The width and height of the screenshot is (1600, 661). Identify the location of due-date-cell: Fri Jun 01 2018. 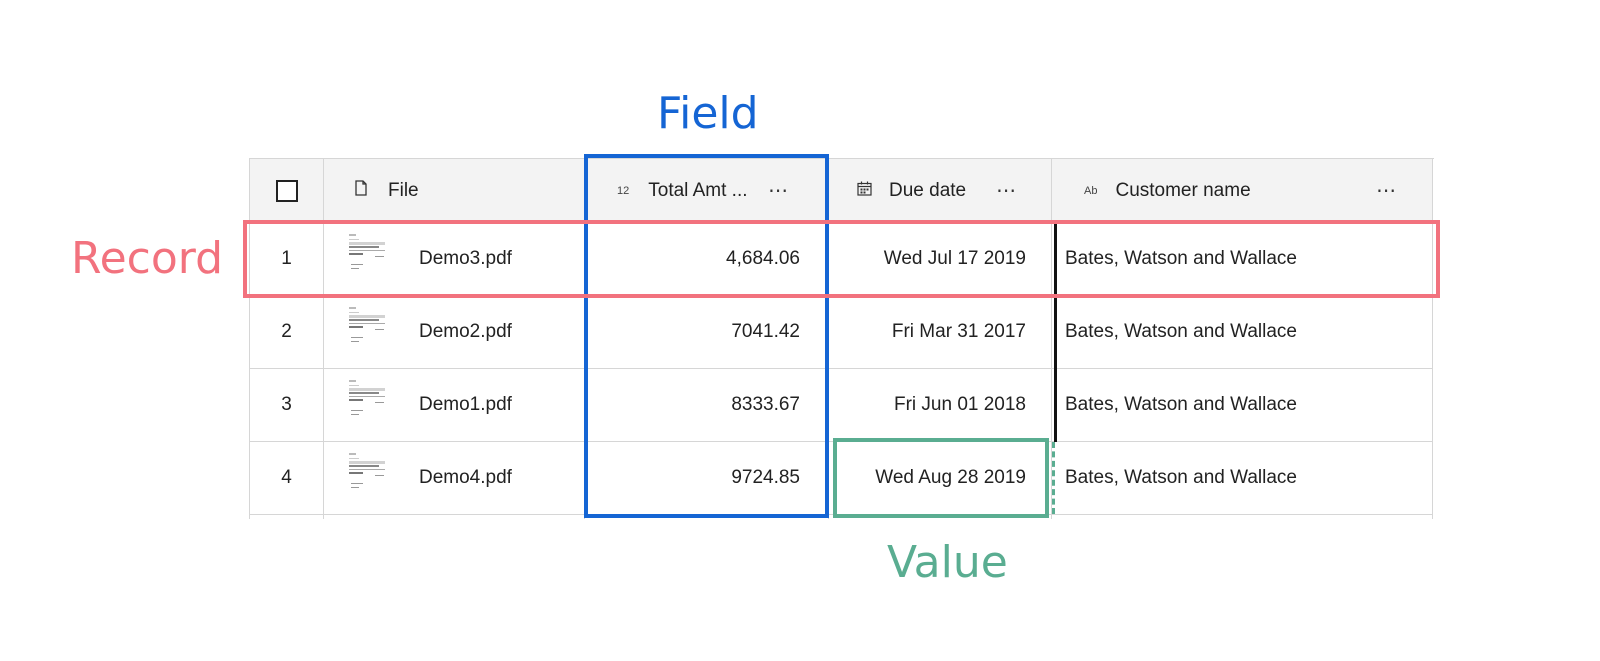
(927, 405).